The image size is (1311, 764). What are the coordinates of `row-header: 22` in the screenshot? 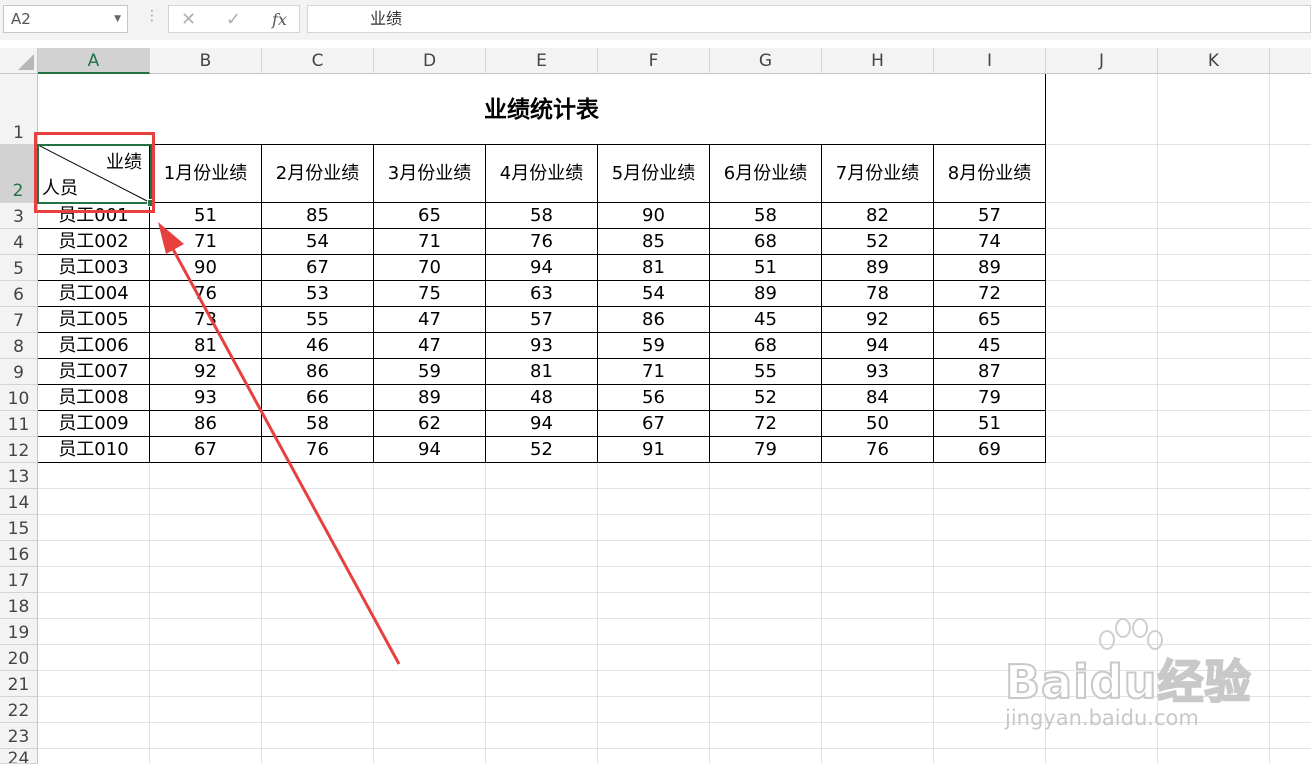 It's located at (19, 710).